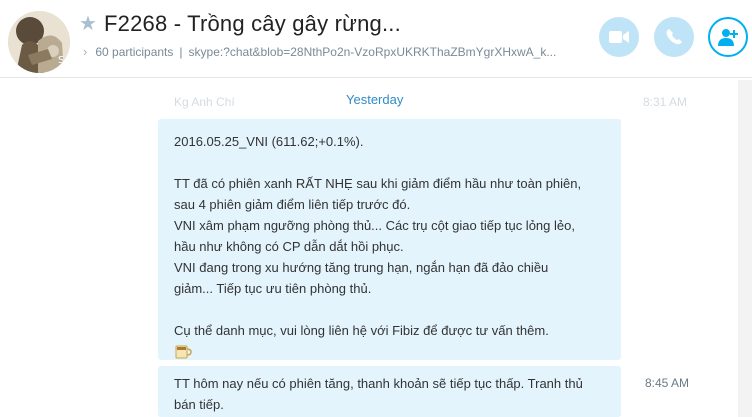  What do you see at coordinates (61, 60) in the screenshot?
I see `svg-text: S` at bounding box center [61, 60].